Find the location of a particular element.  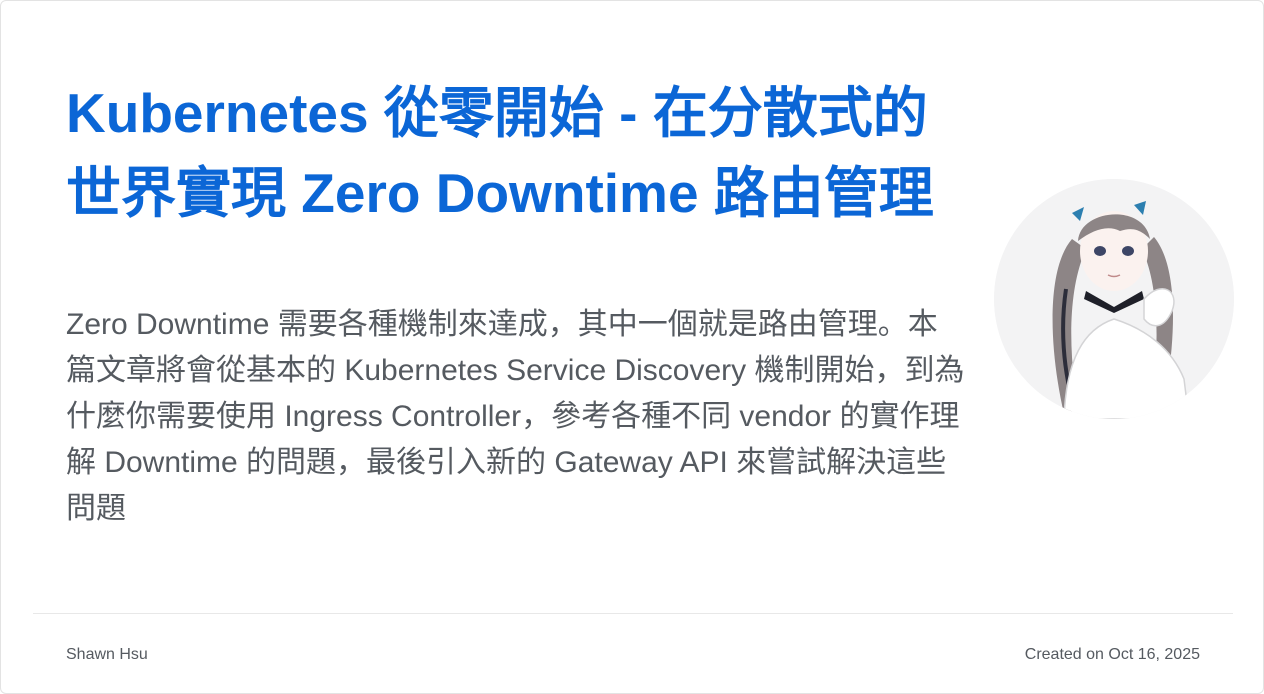

created-date: Created on Oct 16, 2025 is located at coordinates (1112, 654).